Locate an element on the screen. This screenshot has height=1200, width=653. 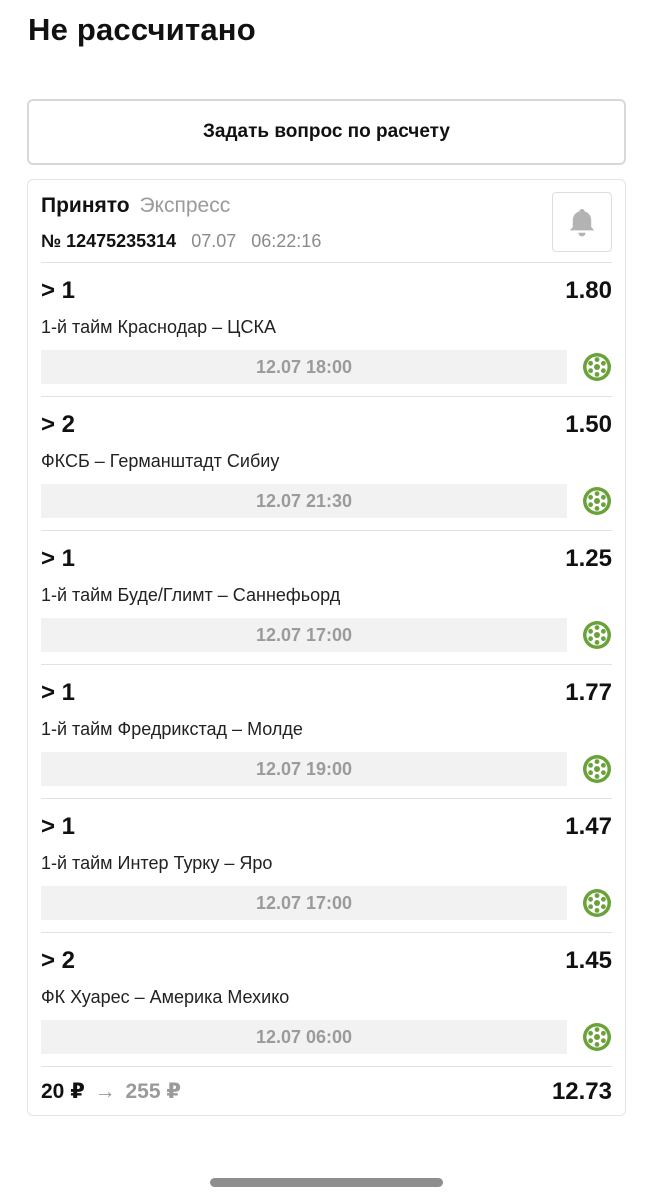
event-odds: 1.77 is located at coordinates (588, 692).